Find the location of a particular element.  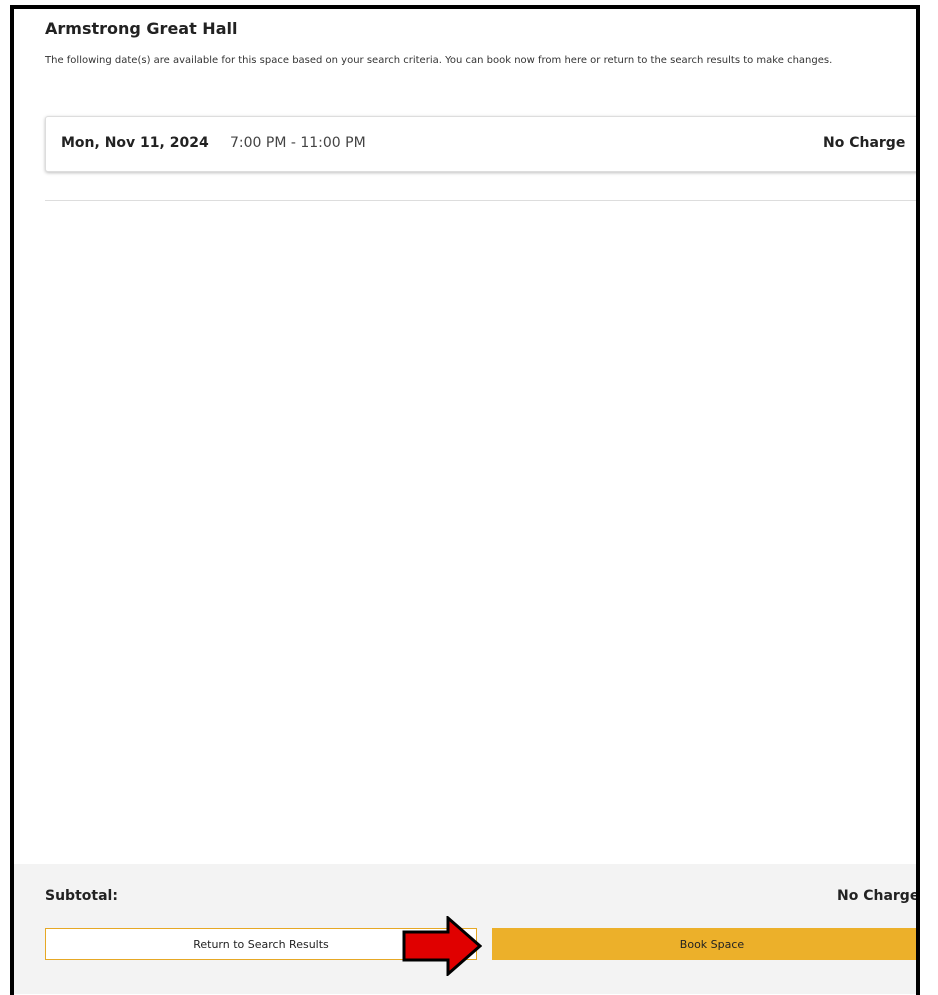

subtotal-label: Subtotal: is located at coordinates (81, 896).